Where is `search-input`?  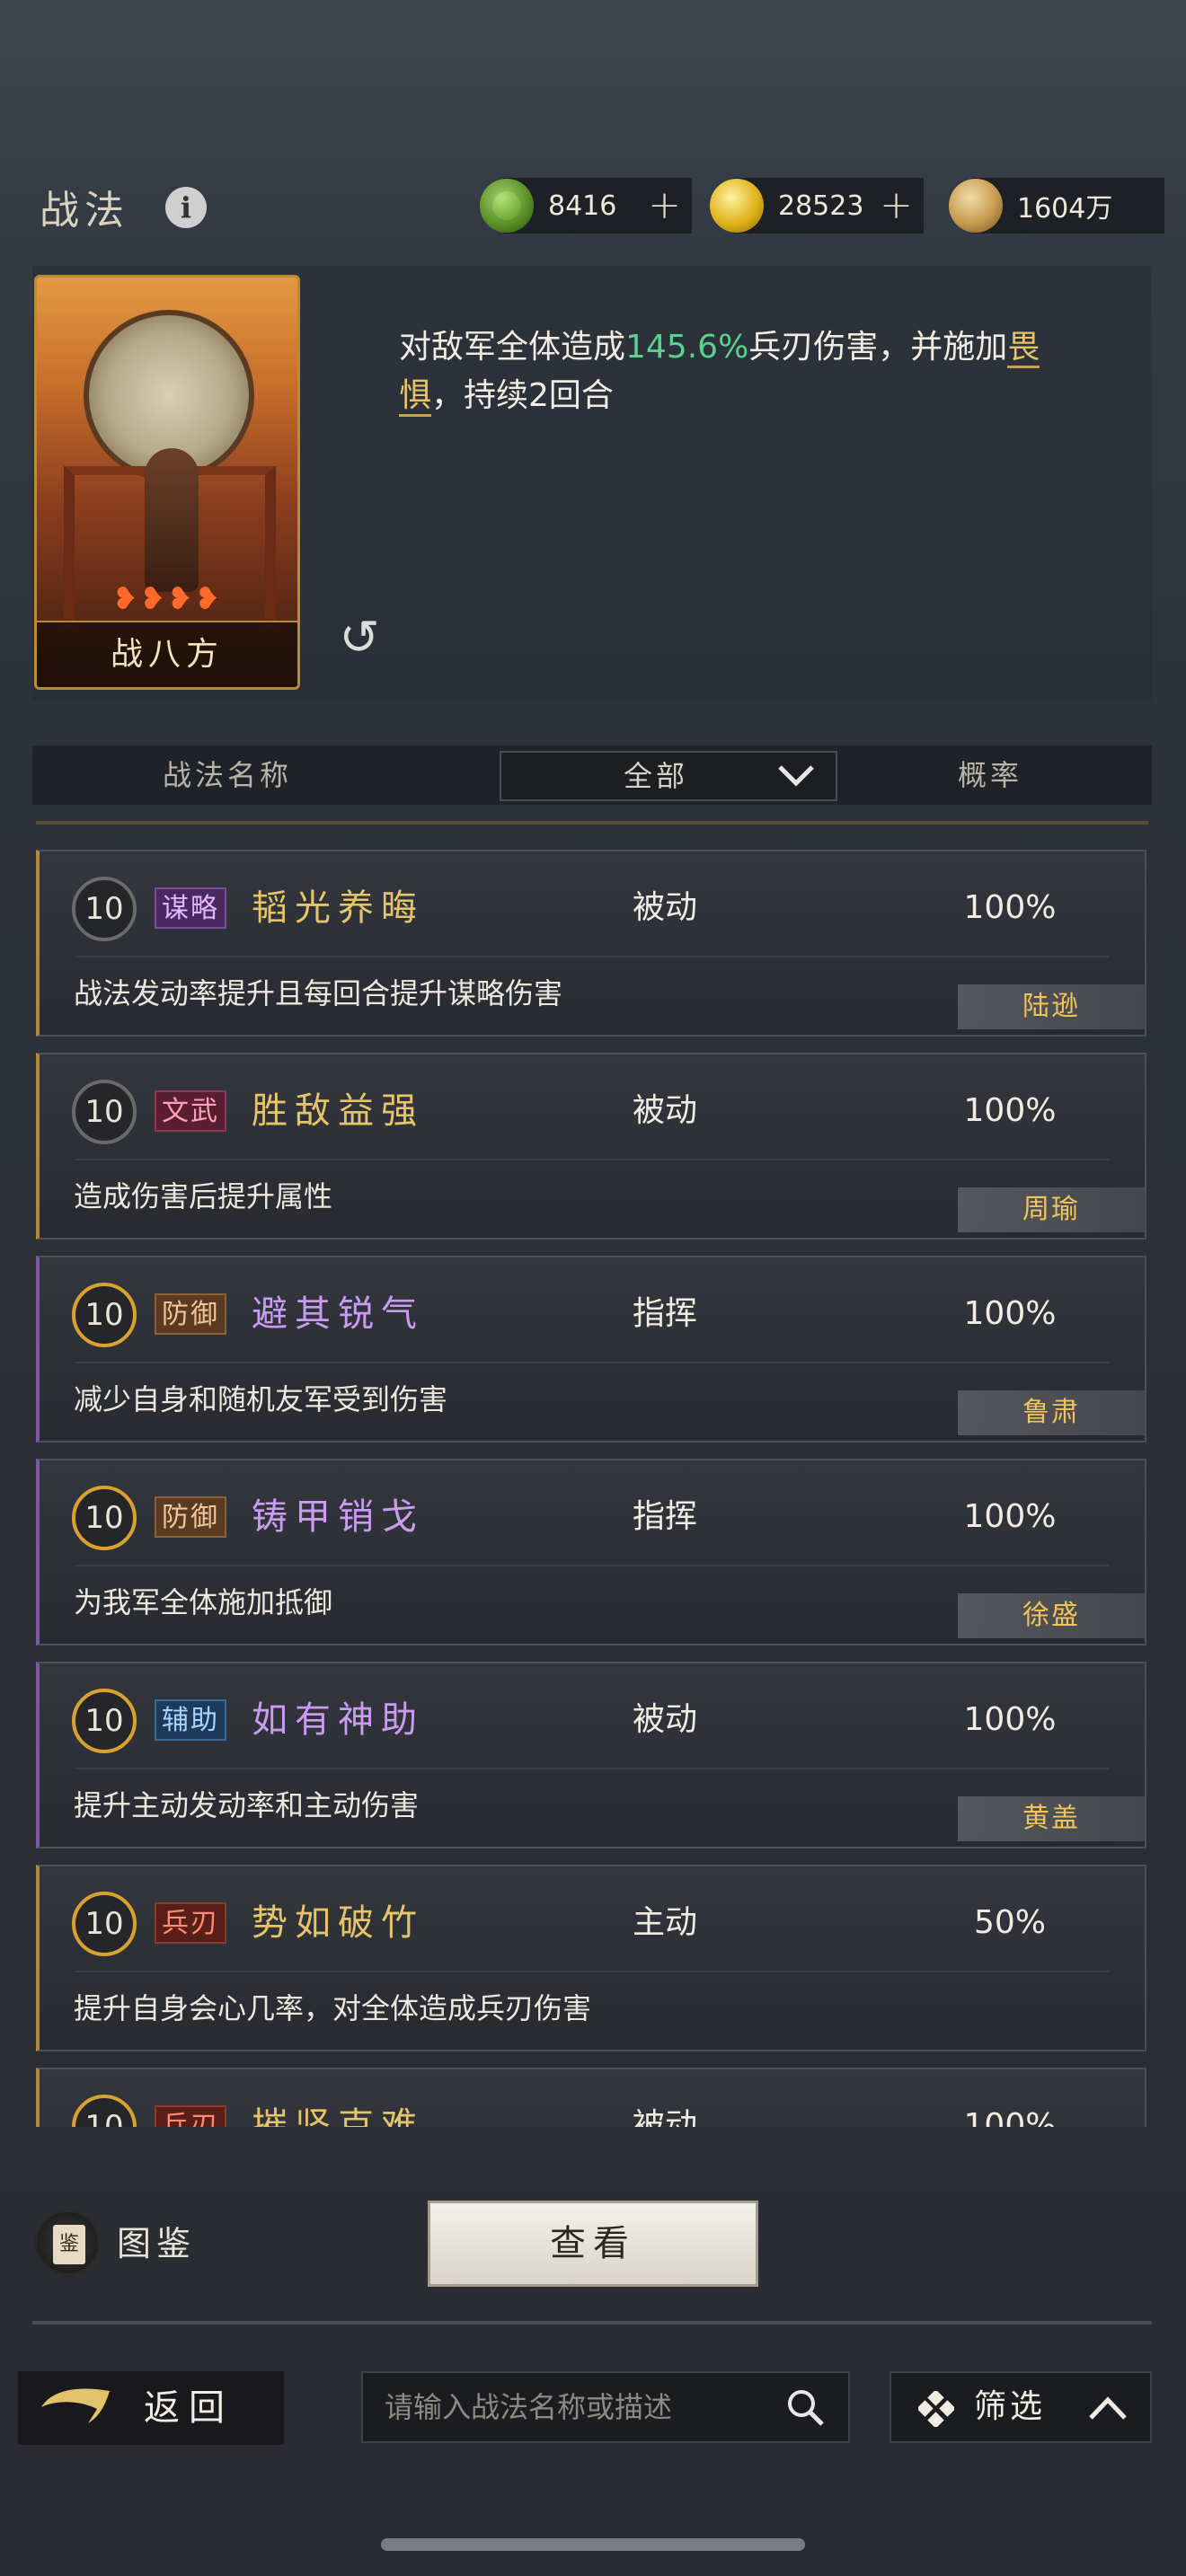
search-input is located at coordinates (573, 2407).